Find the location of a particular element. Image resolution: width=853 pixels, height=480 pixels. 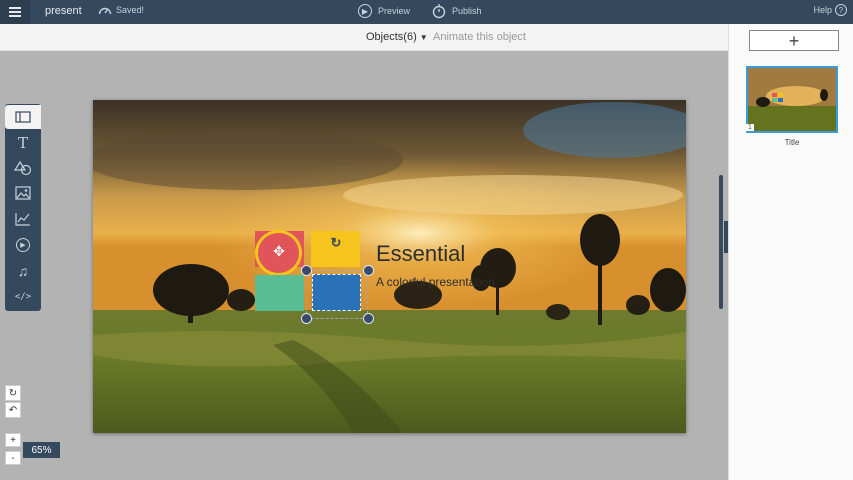

undo-icon: ↶ is located at coordinates (13, 410).